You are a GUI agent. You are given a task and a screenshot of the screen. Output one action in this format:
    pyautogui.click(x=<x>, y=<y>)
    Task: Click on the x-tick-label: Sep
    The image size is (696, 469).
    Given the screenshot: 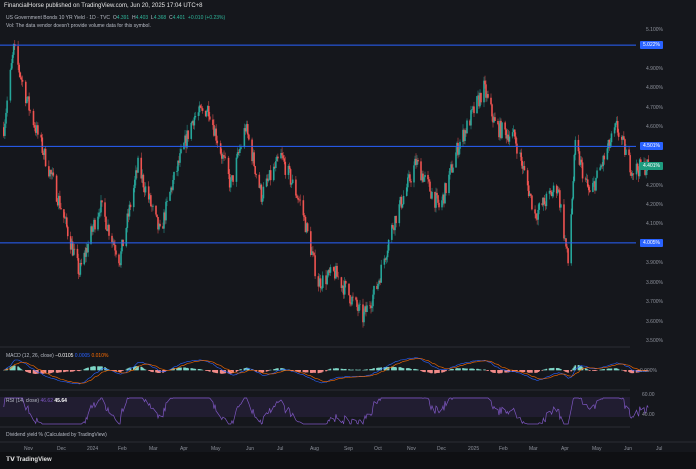 What is the action you would take?
    pyautogui.click(x=348, y=449)
    